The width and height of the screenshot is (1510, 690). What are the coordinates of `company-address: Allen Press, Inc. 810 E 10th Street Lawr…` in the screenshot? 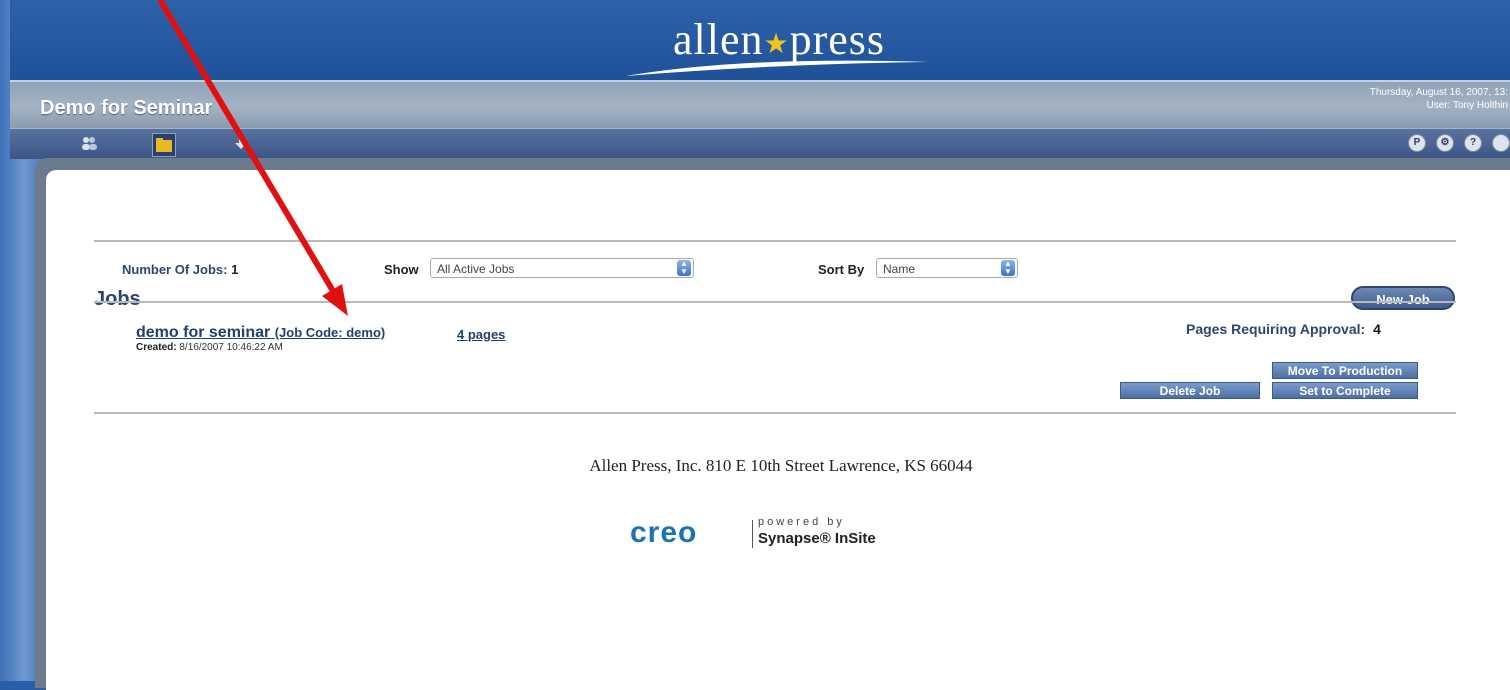 It's located at (781, 465).